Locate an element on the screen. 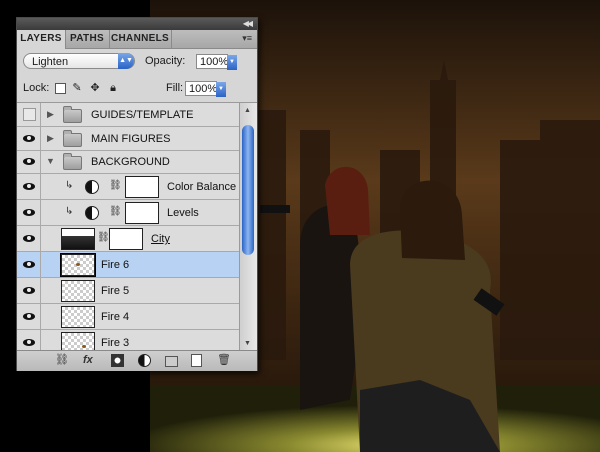  collapse-arrow-icon: ▼ is located at coordinates (50, 161).